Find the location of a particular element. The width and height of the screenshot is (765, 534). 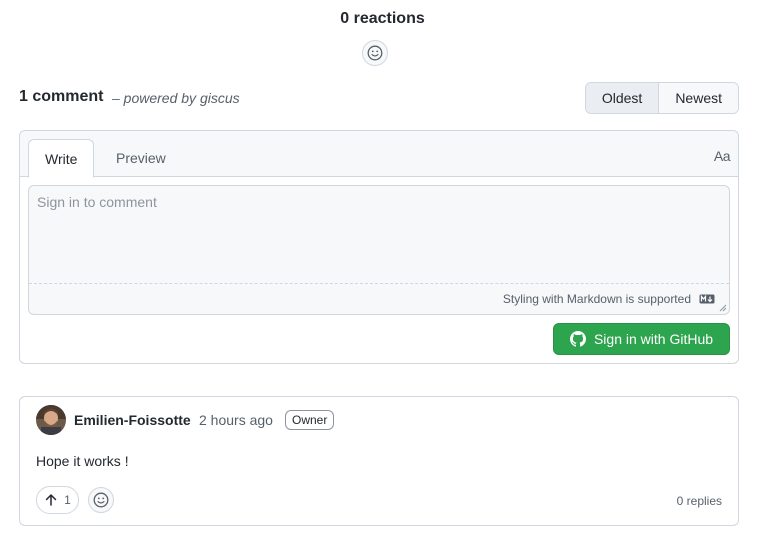

github-icon is located at coordinates (577, 339).